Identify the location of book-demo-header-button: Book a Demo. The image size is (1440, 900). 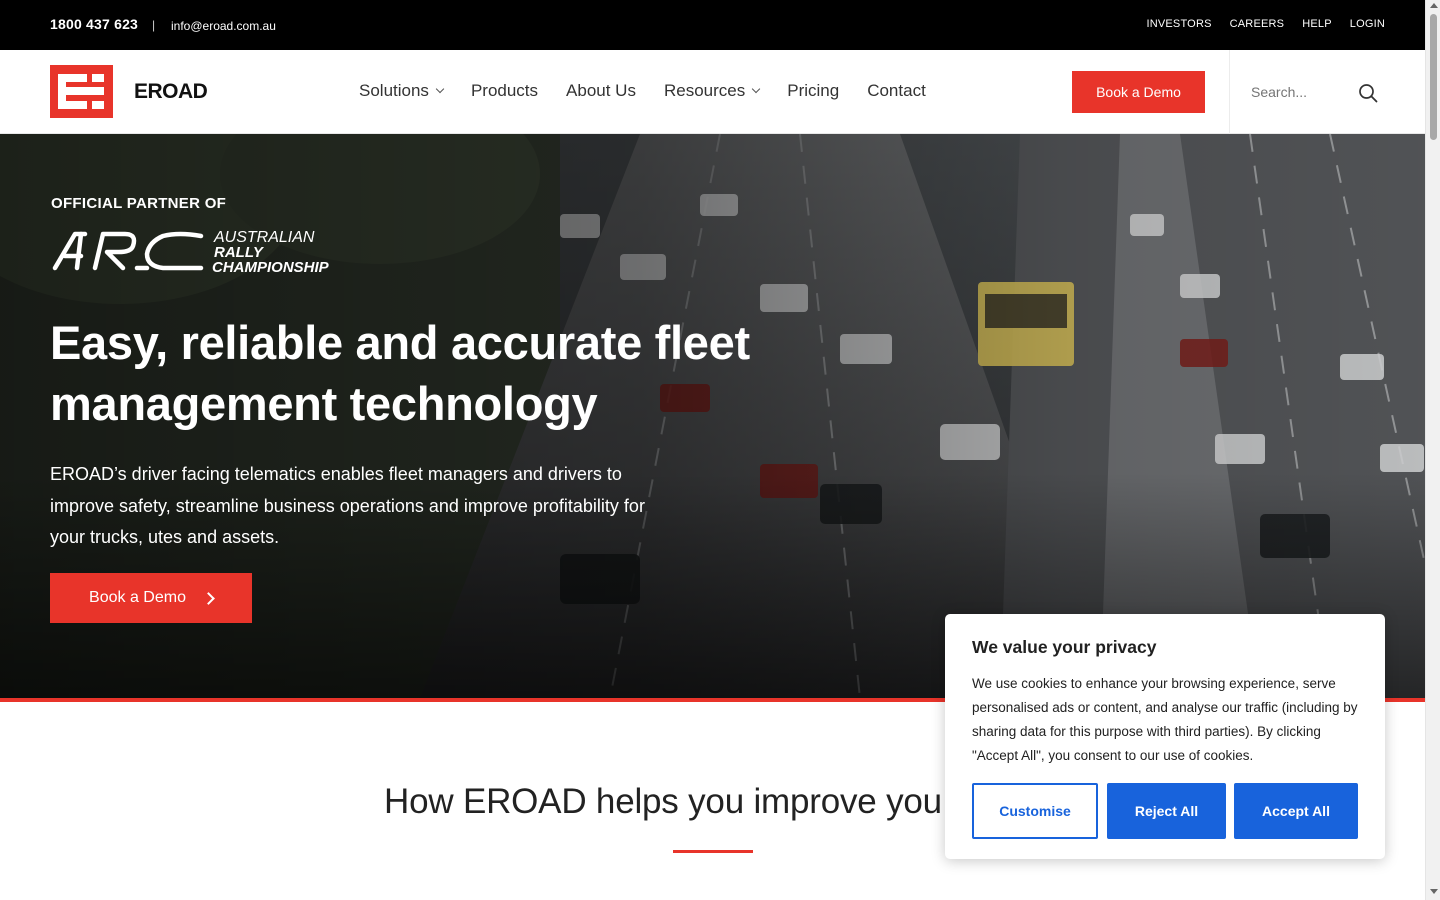
(1138, 92).